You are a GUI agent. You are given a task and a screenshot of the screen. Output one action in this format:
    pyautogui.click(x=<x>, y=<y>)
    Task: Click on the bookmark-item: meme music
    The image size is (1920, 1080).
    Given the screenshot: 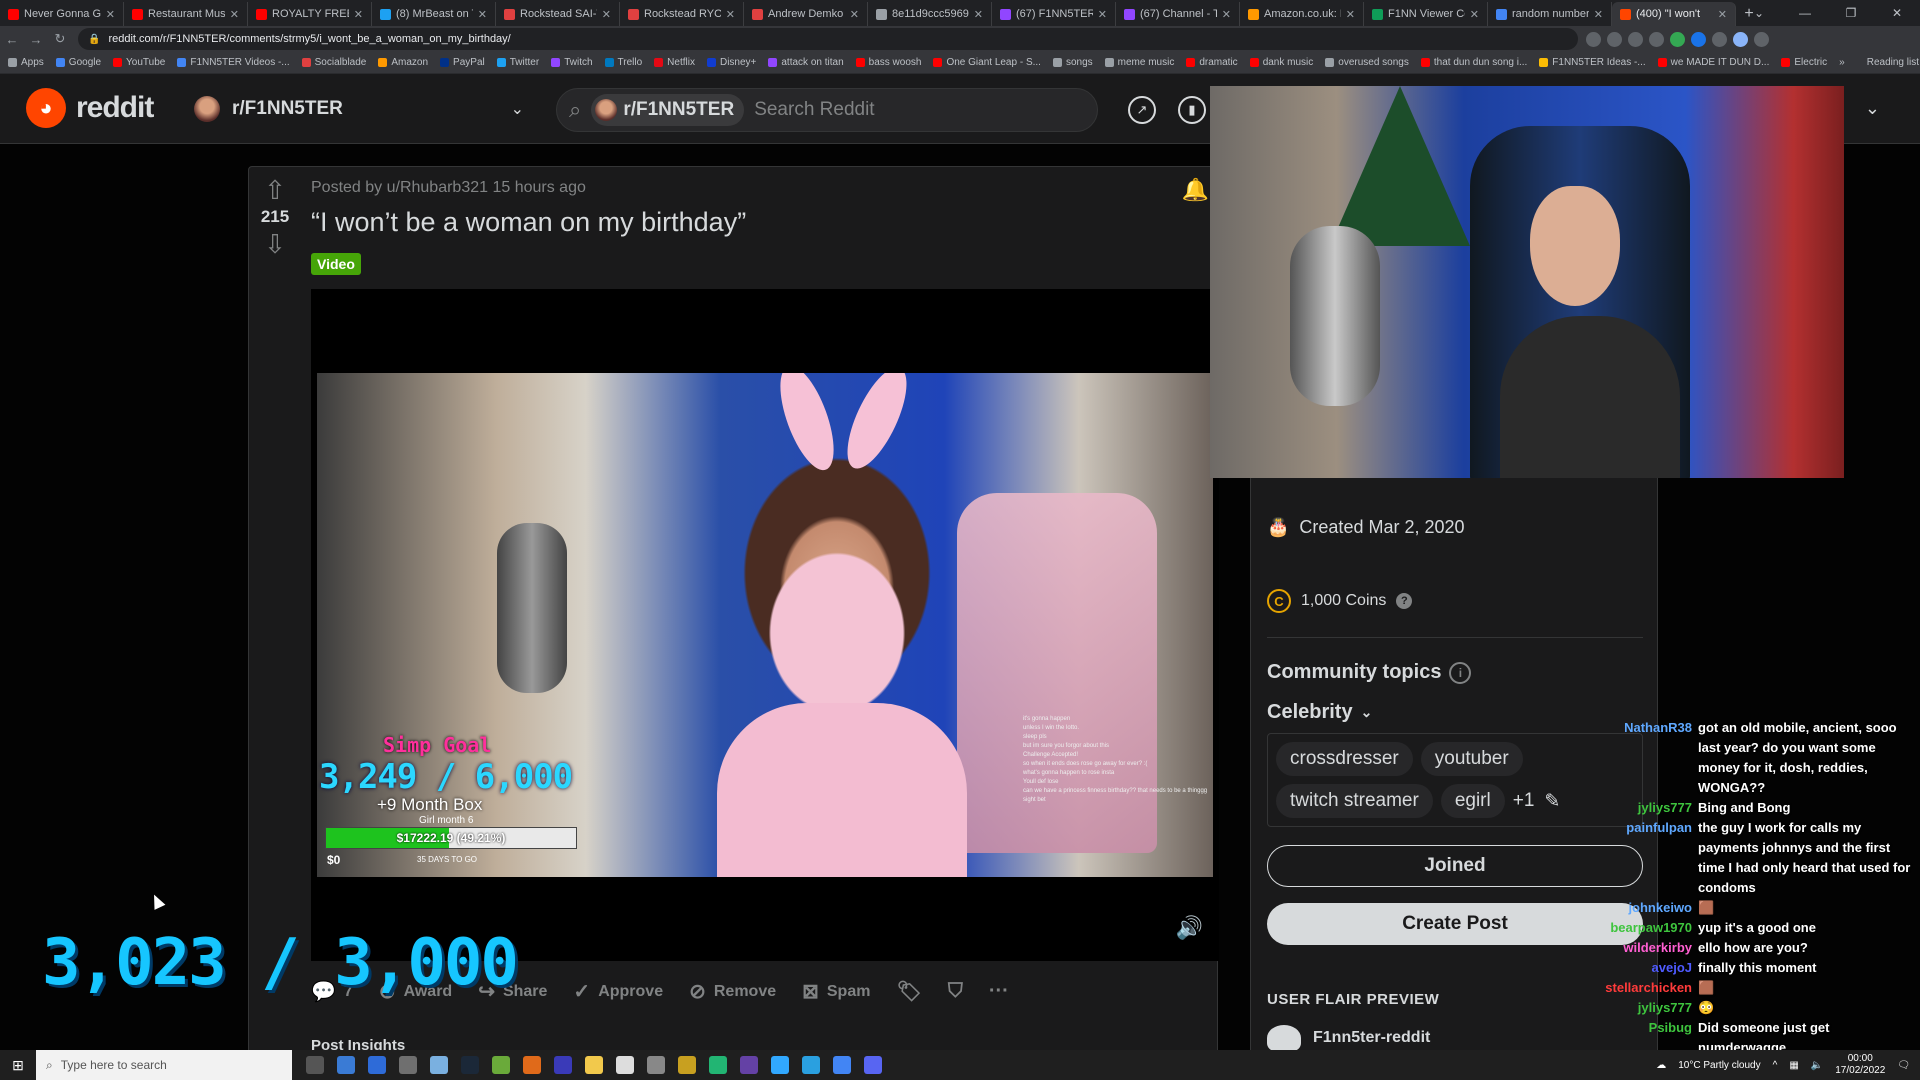 What is the action you would take?
    pyautogui.click(x=1139, y=62)
    